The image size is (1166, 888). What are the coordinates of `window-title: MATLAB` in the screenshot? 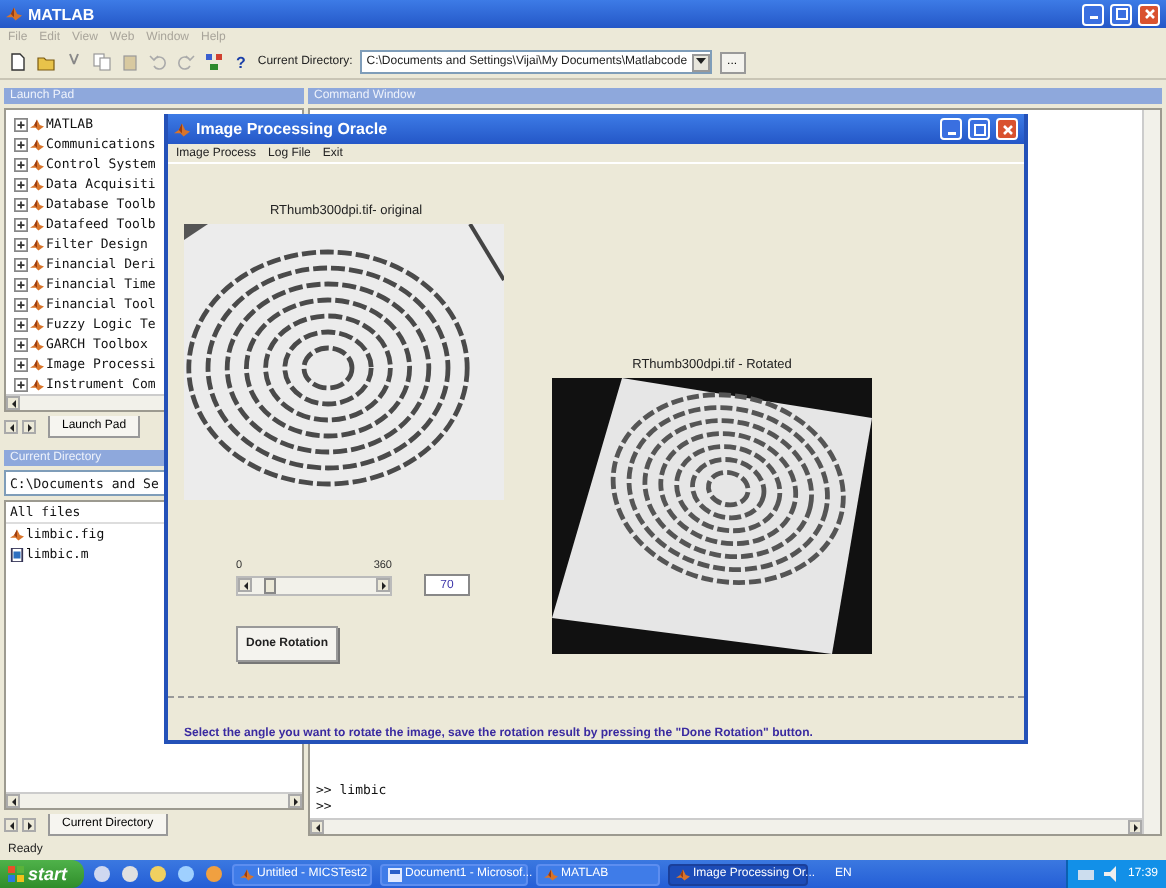 It's located at (61, 14).